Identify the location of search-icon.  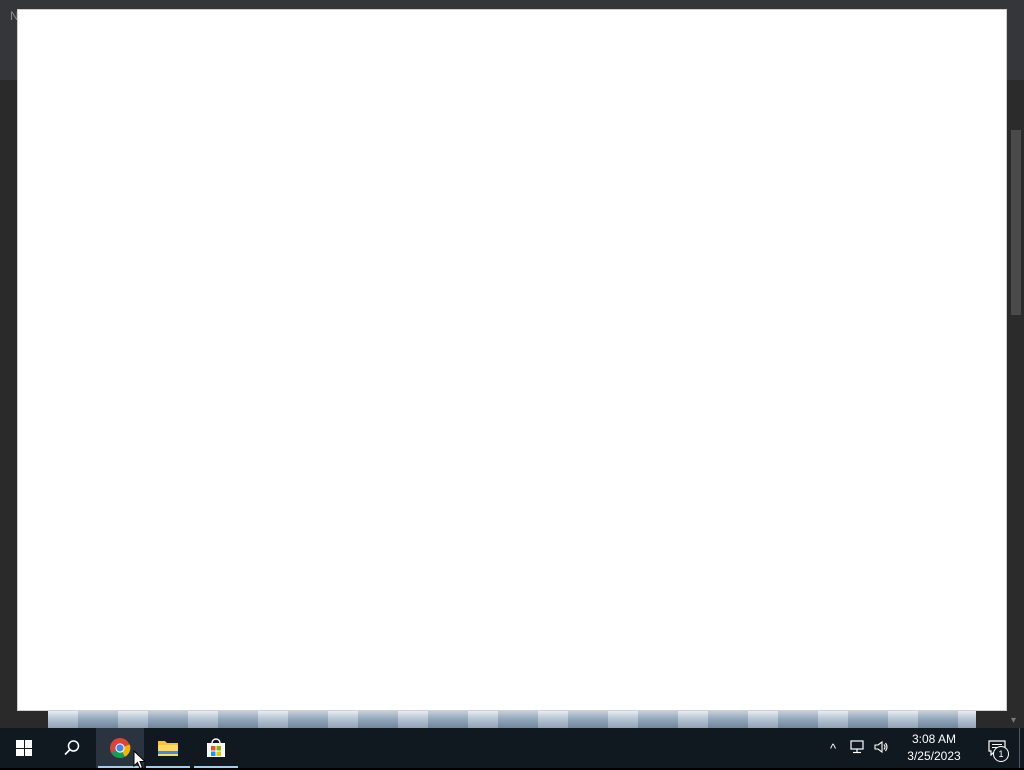
(72, 748).